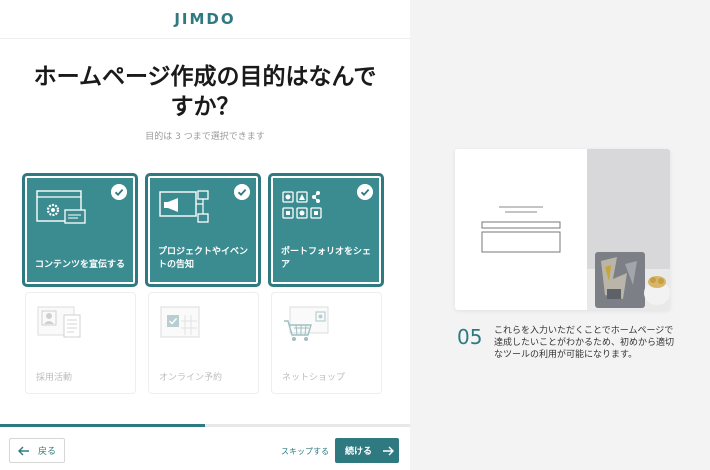  I want to click on back-button-label: 戻る, so click(47, 452).